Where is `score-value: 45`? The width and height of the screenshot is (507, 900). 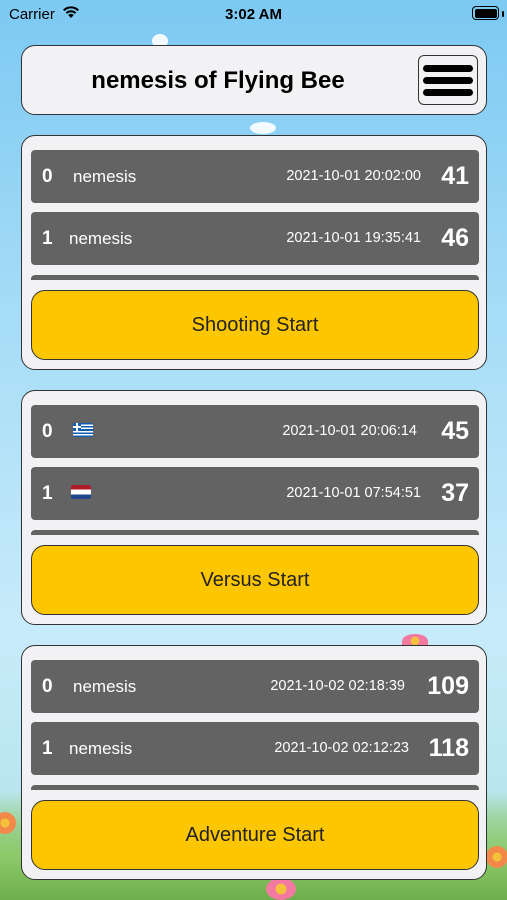 score-value: 45 is located at coordinates (455, 431).